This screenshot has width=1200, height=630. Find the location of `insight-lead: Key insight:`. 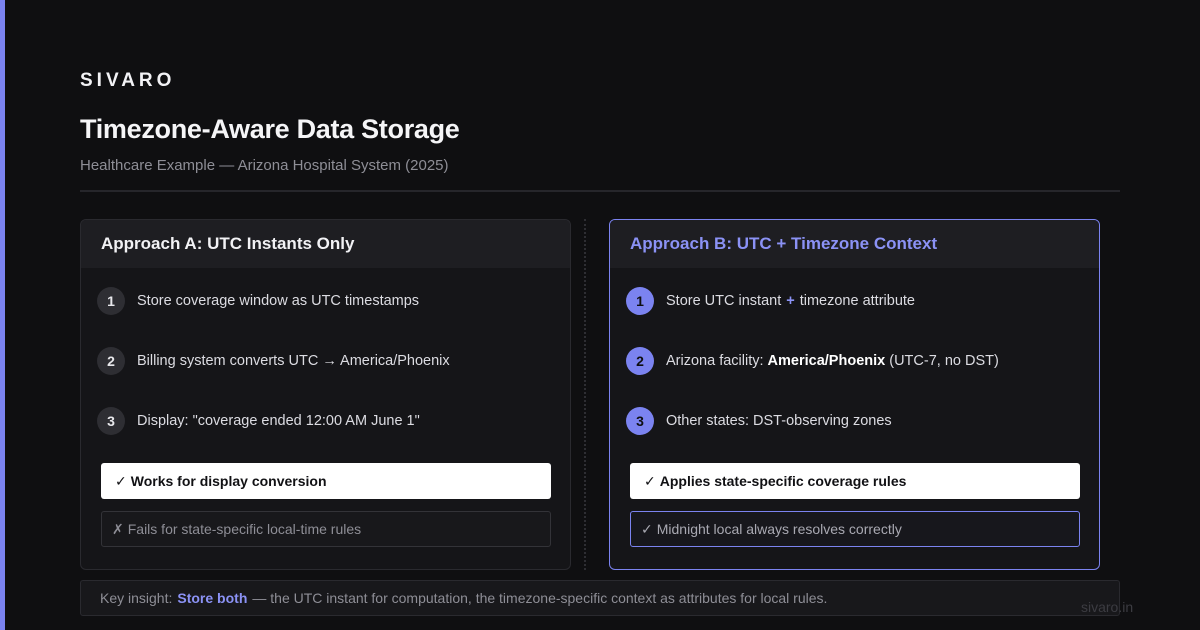

insight-lead: Key insight: is located at coordinates (136, 598).